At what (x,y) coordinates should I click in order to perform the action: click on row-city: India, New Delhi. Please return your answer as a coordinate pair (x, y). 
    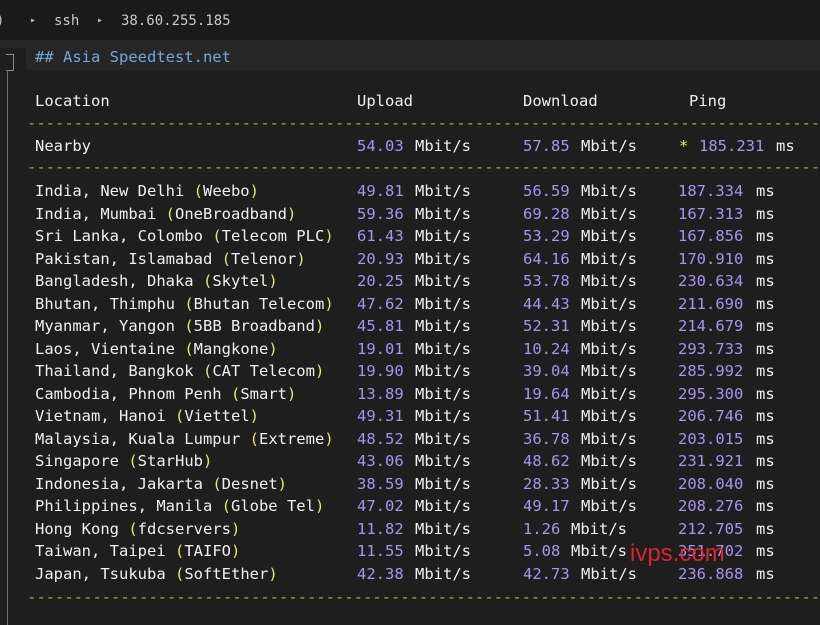
    Looking at the image, I should click on (110, 191).